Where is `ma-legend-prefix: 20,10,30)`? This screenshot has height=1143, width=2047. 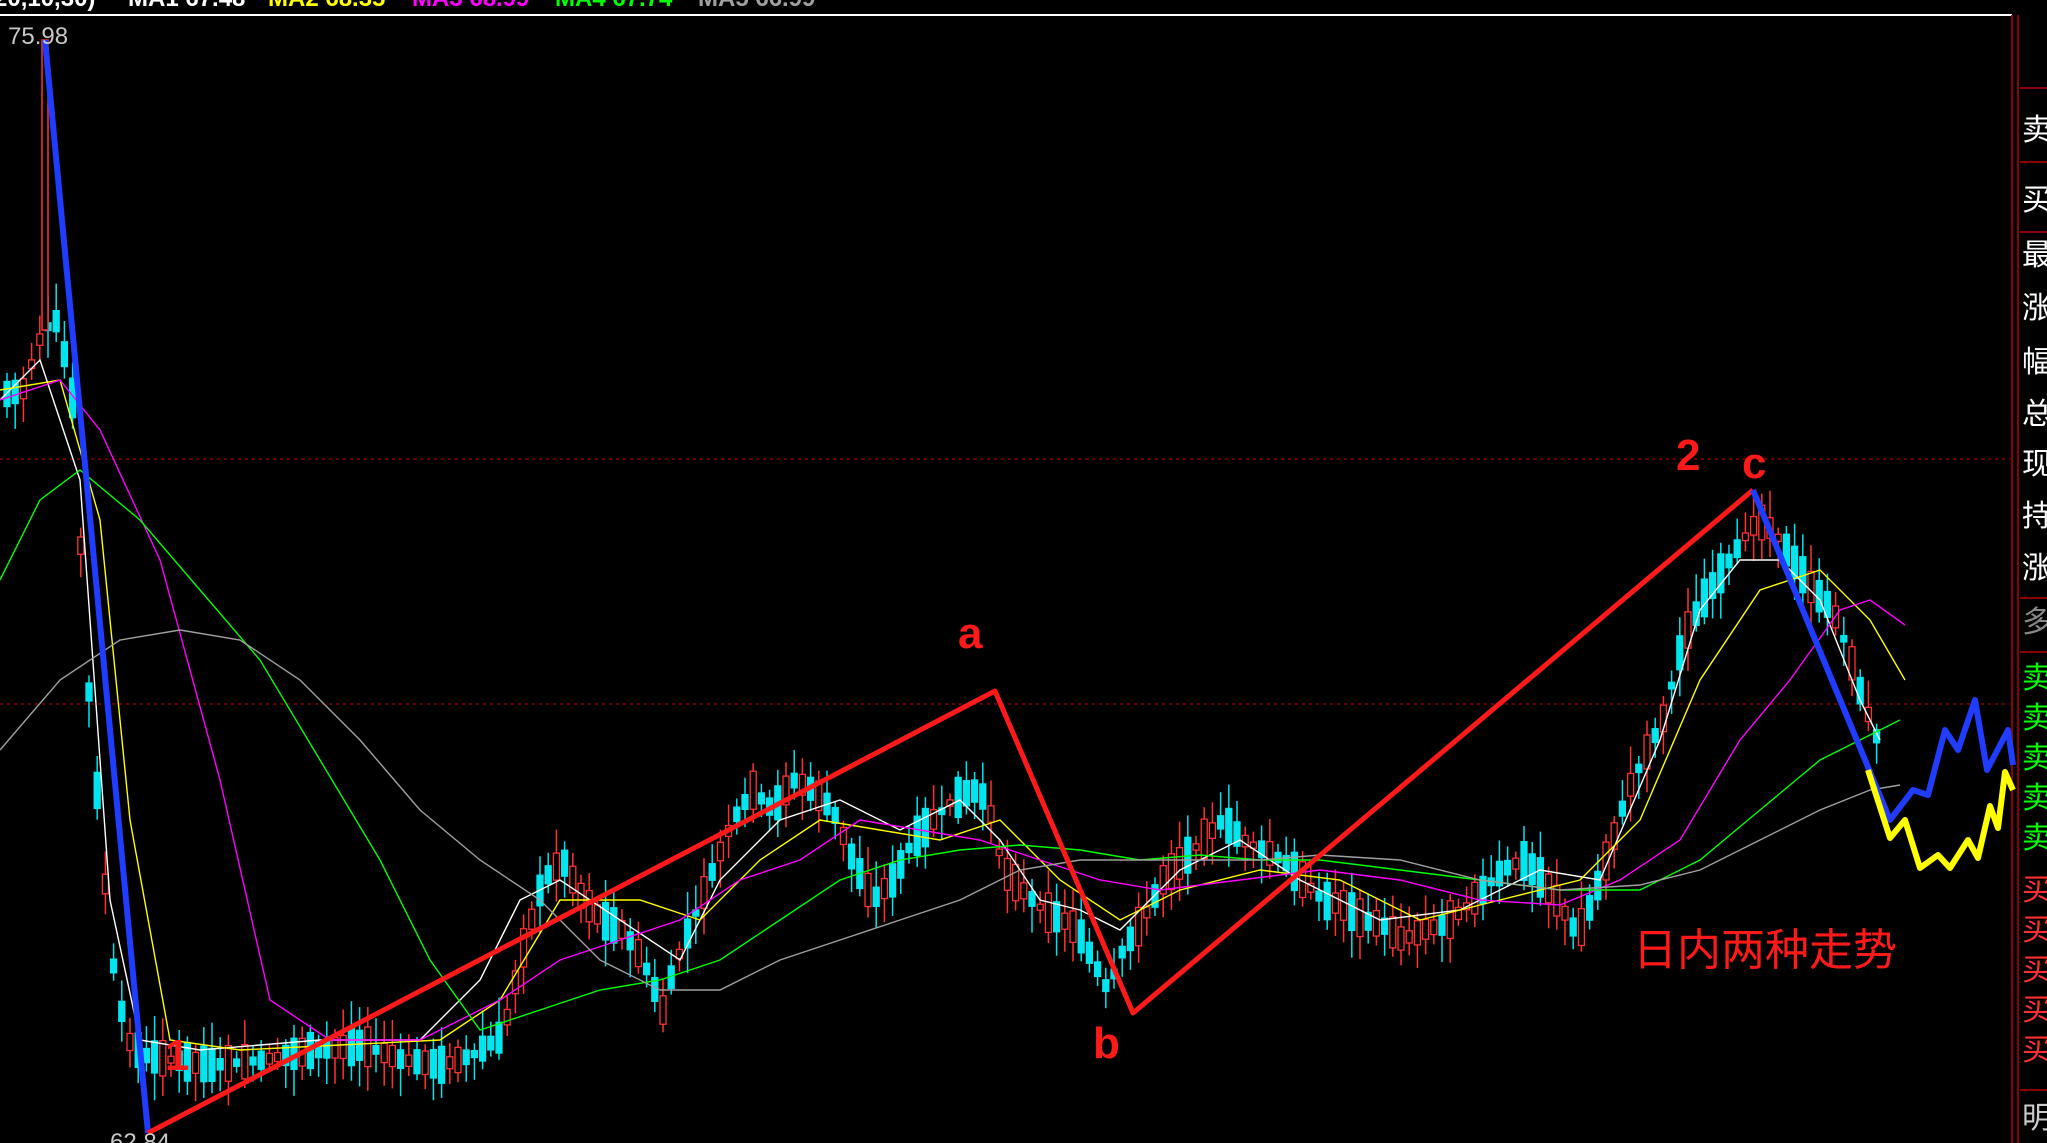
ma-legend-prefix: 20,10,30) is located at coordinates (47, 6).